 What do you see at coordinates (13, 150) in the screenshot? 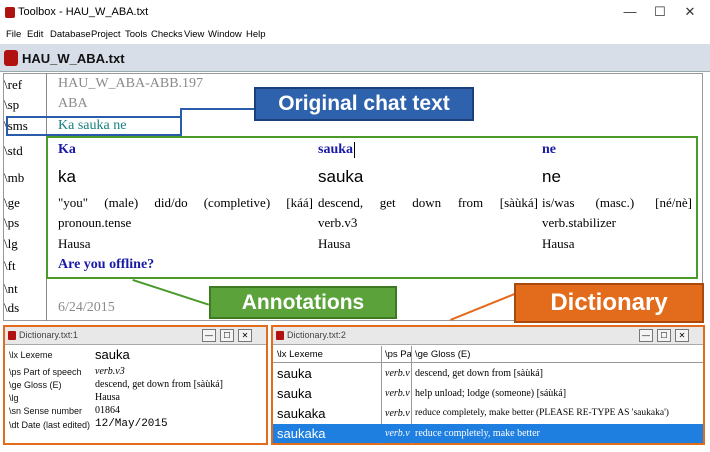
I see `marker-std: \std` at bounding box center [13, 150].